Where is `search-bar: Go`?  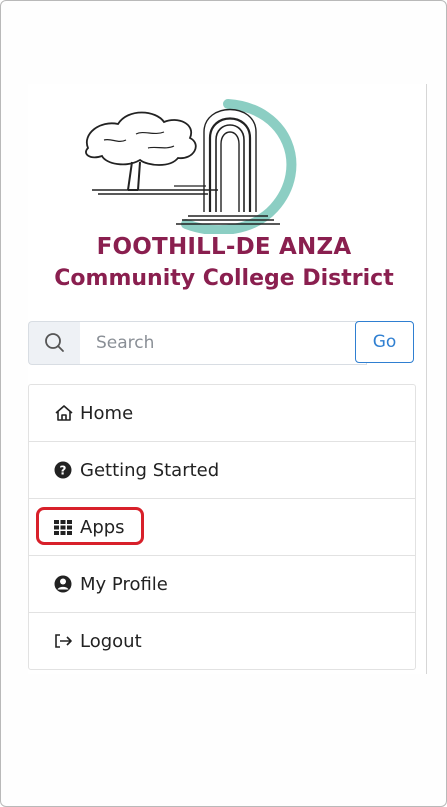
search-bar: Go is located at coordinates (222, 343).